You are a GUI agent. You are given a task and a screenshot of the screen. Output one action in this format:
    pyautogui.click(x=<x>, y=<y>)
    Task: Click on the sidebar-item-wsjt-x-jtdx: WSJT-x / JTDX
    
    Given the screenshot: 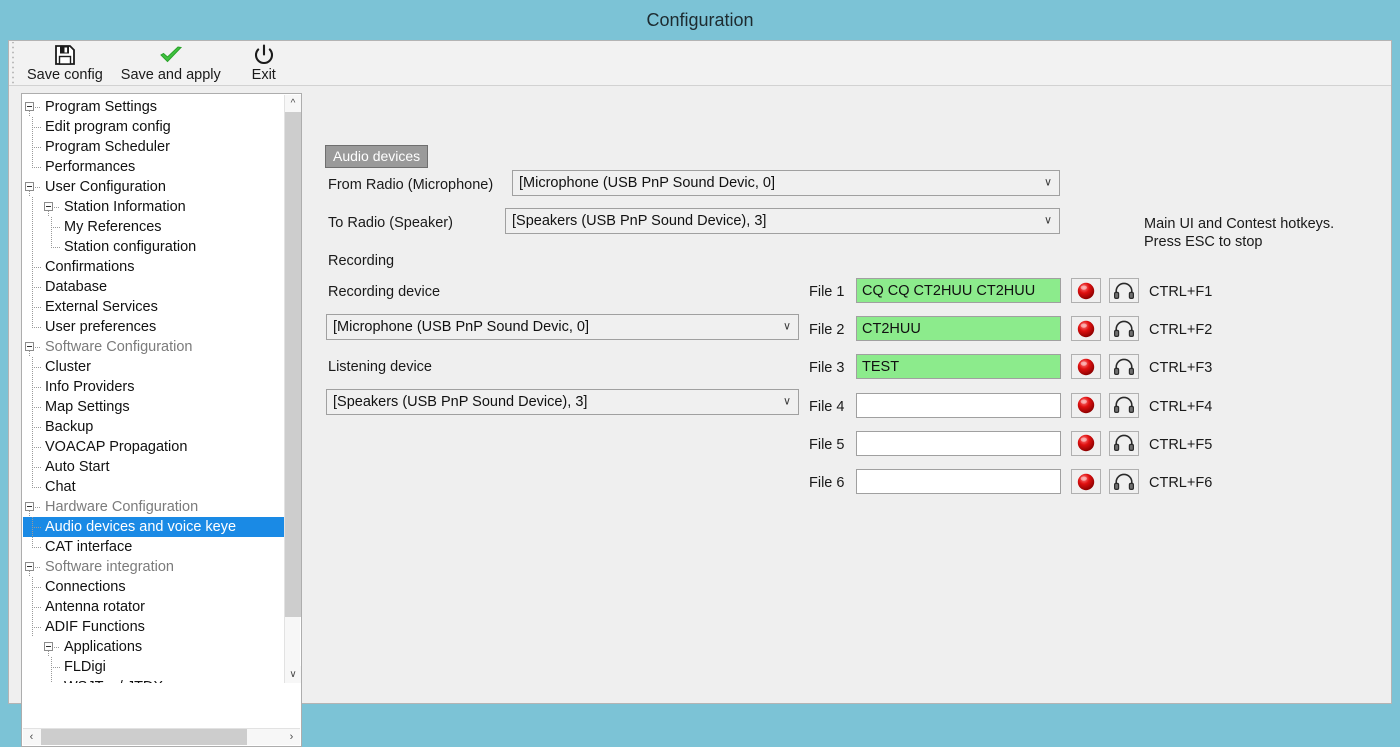 What is the action you would take?
    pyautogui.click(x=154, y=680)
    